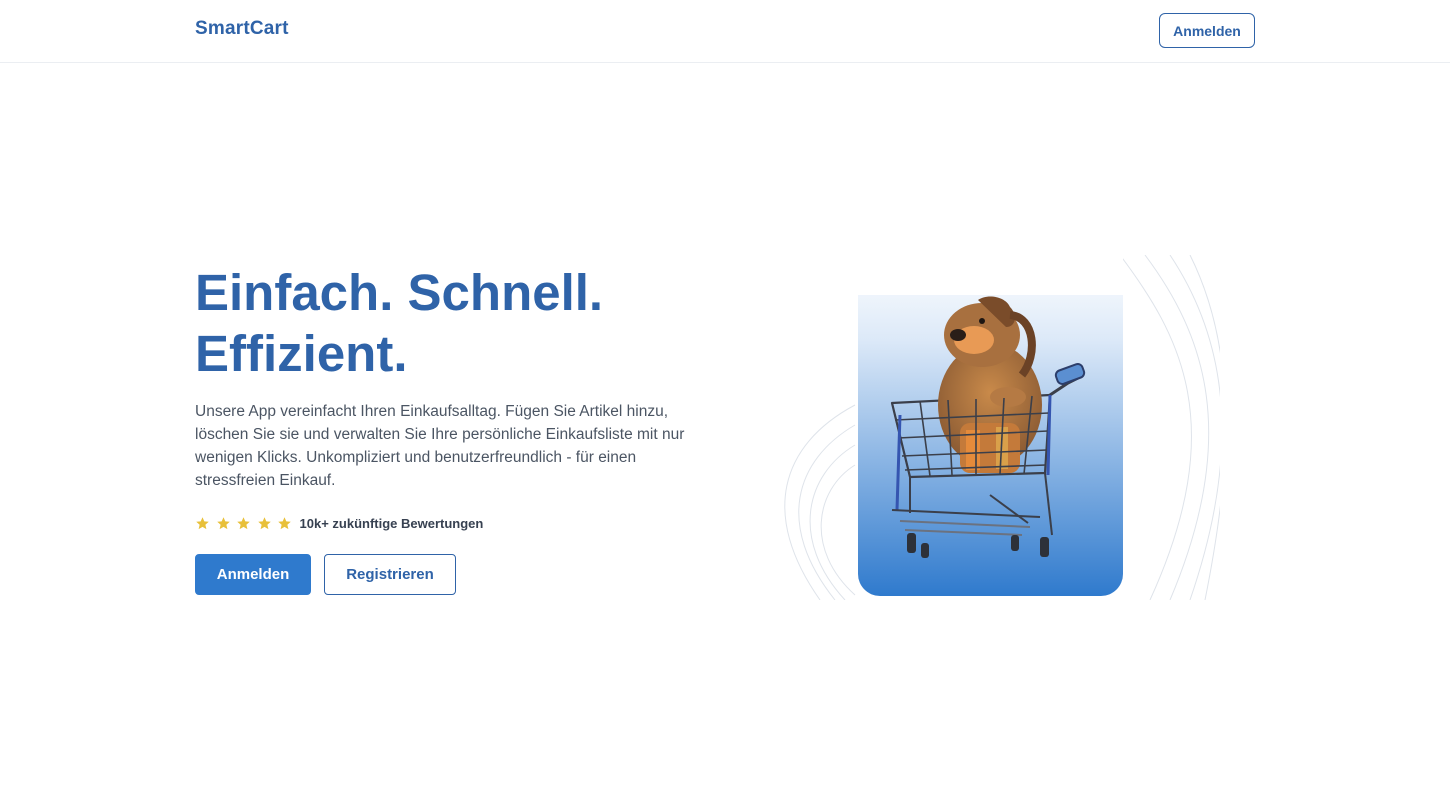 The image size is (1450, 792). What do you see at coordinates (1002, 427) in the screenshot?
I see `hero-illustration` at bounding box center [1002, 427].